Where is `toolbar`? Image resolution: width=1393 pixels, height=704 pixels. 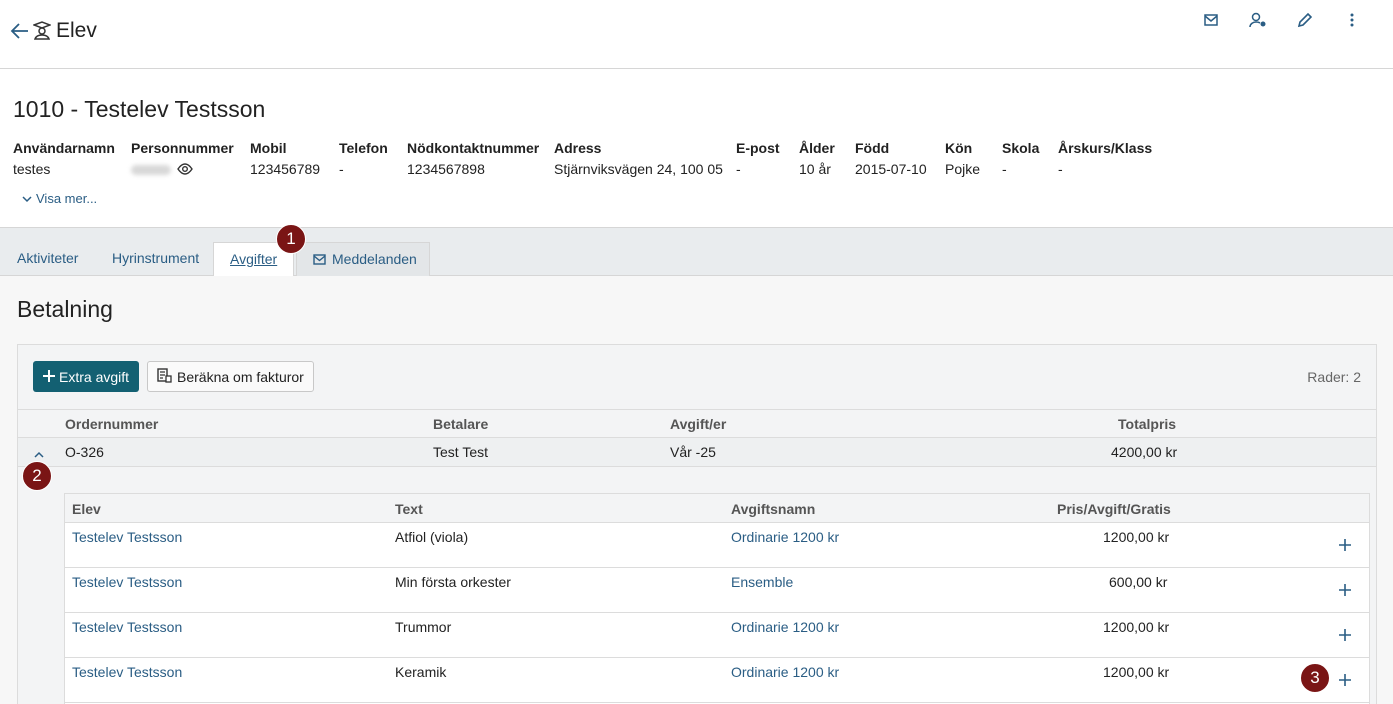
toolbar is located at coordinates (1281, 20).